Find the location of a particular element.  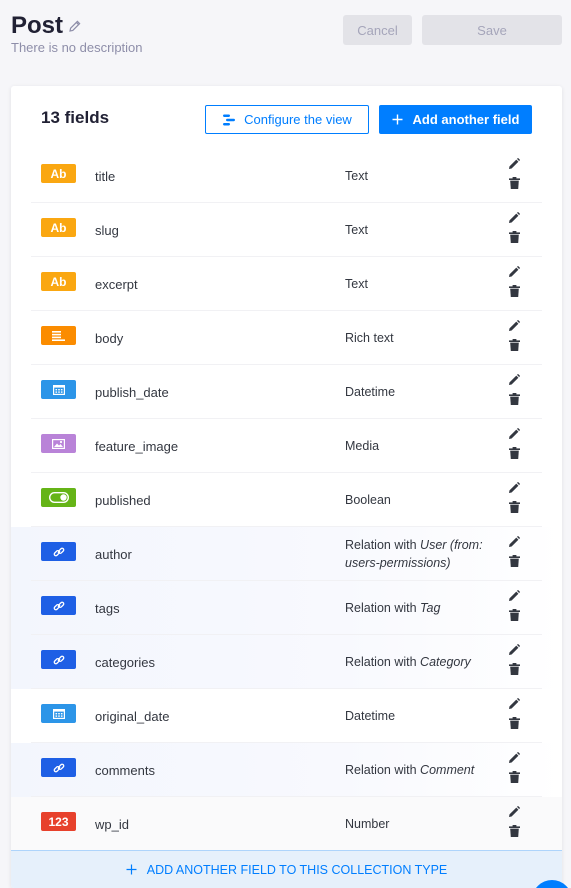

field-row-categories: categories Relation with Category is located at coordinates (286, 662).